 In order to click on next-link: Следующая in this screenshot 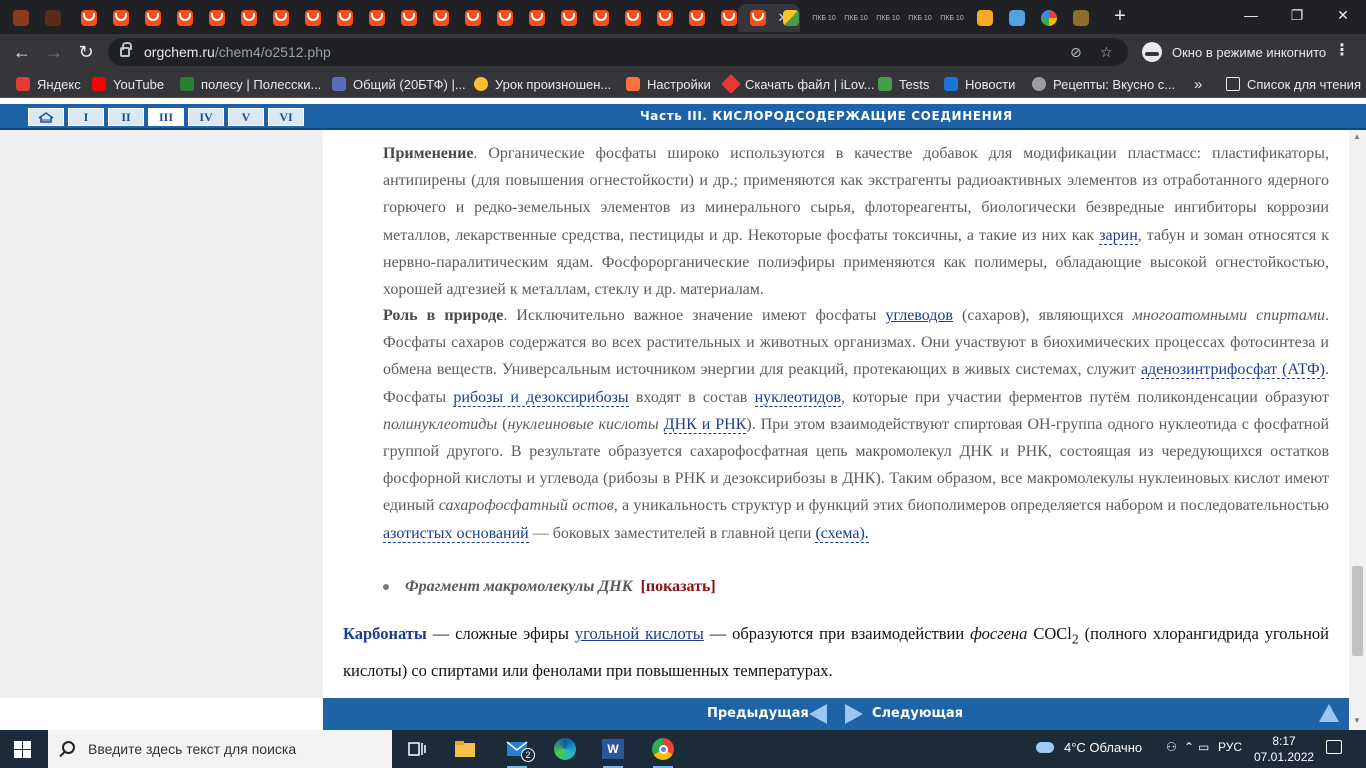, I will do `click(917, 713)`.